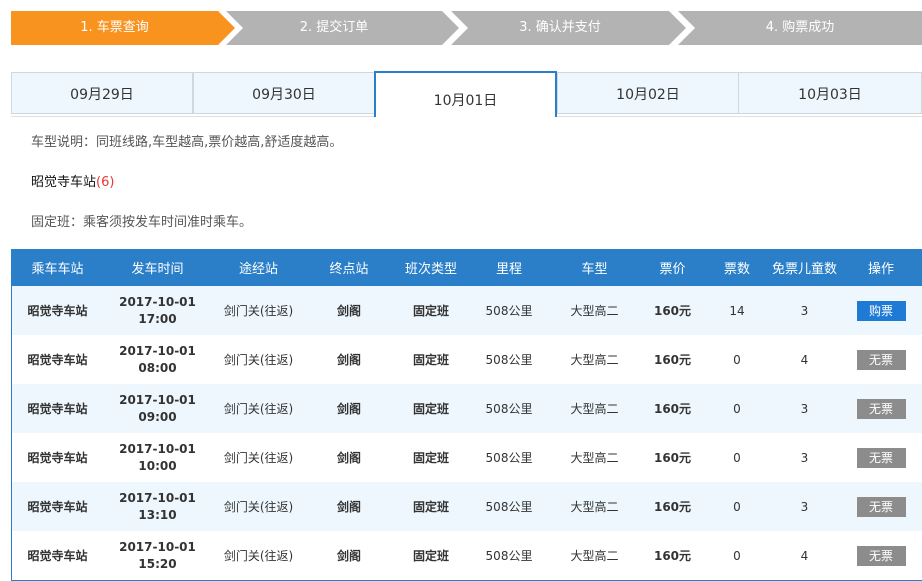  Describe the element at coordinates (157, 269) in the screenshot. I see `col-departure-time: 发车时间` at that location.